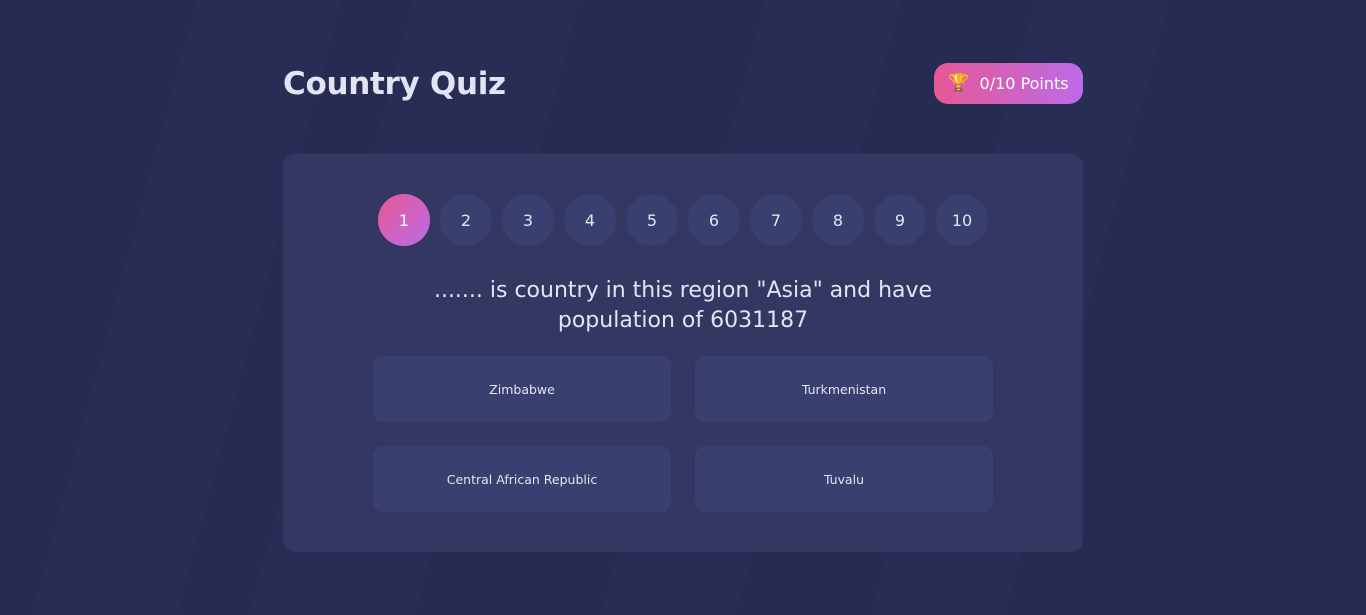  I want to click on answer-option: Zimbabwe, so click(522, 389).